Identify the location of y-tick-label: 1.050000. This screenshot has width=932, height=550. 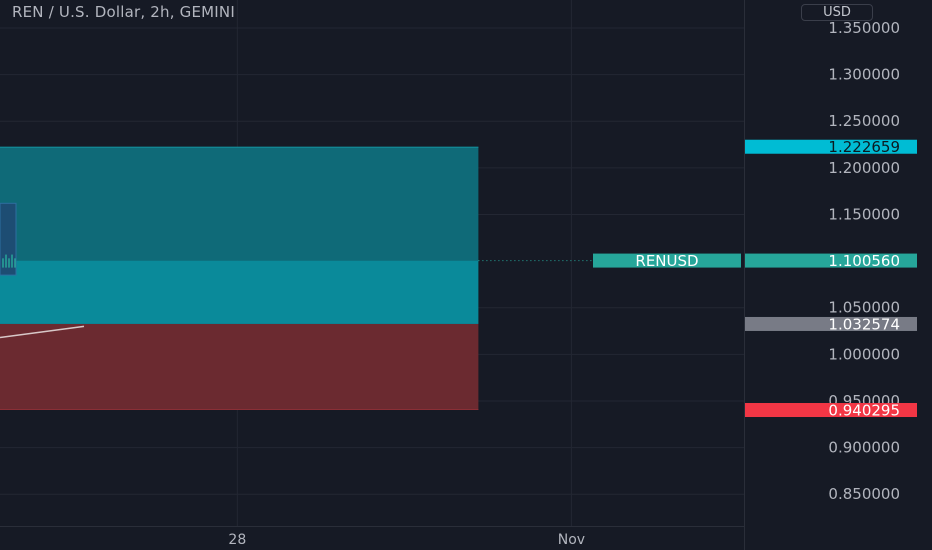
(864, 308).